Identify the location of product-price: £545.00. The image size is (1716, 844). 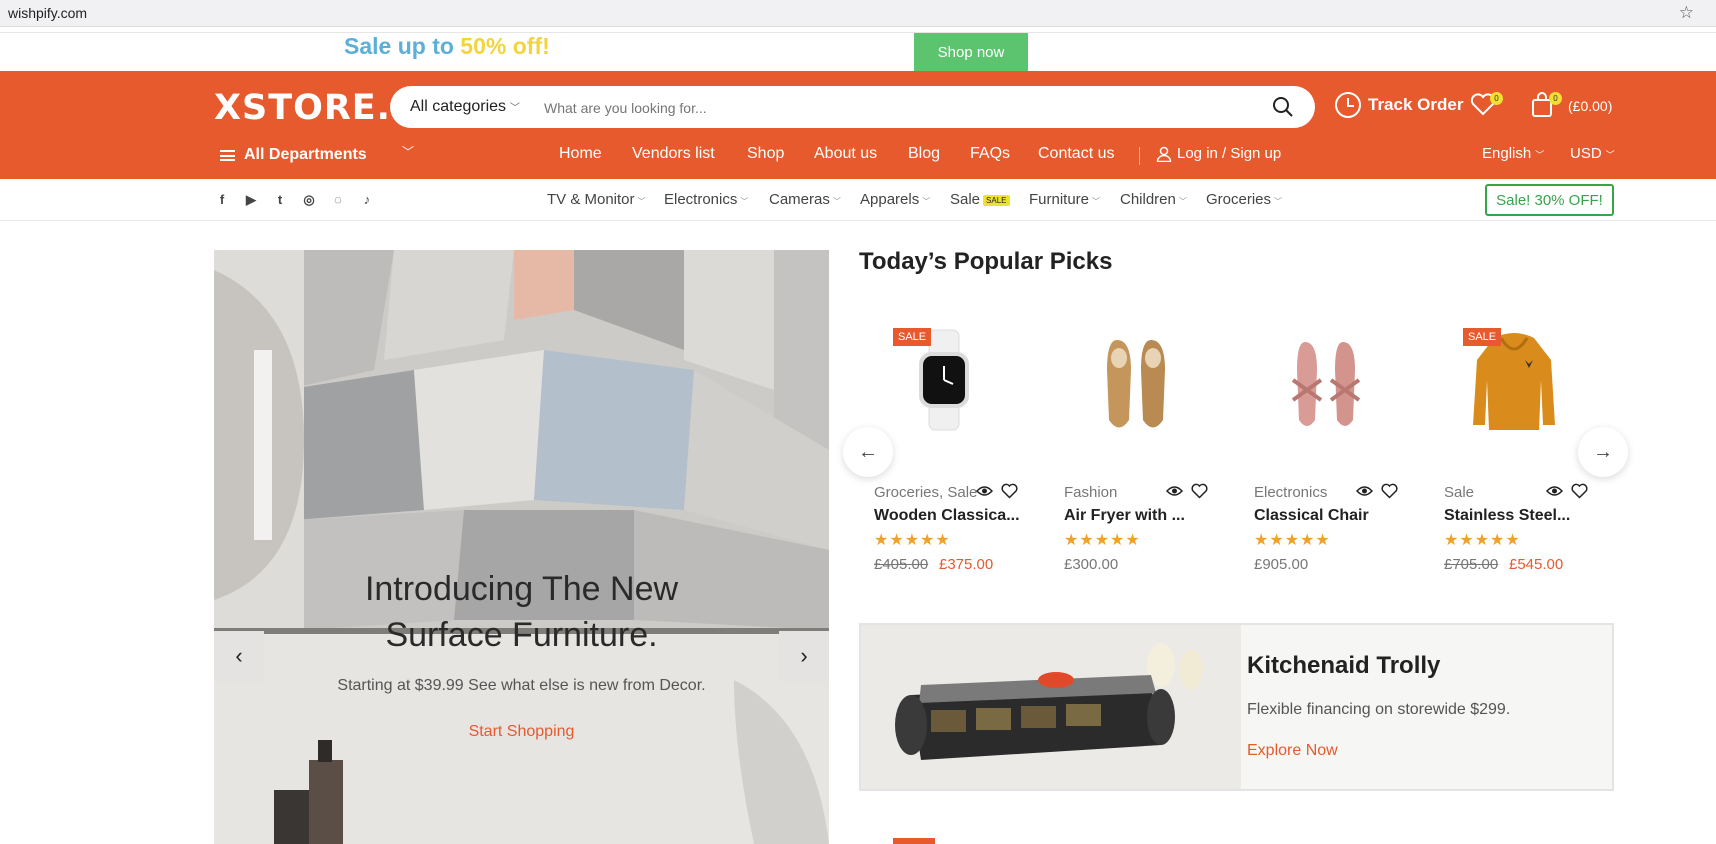
(1536, 564).